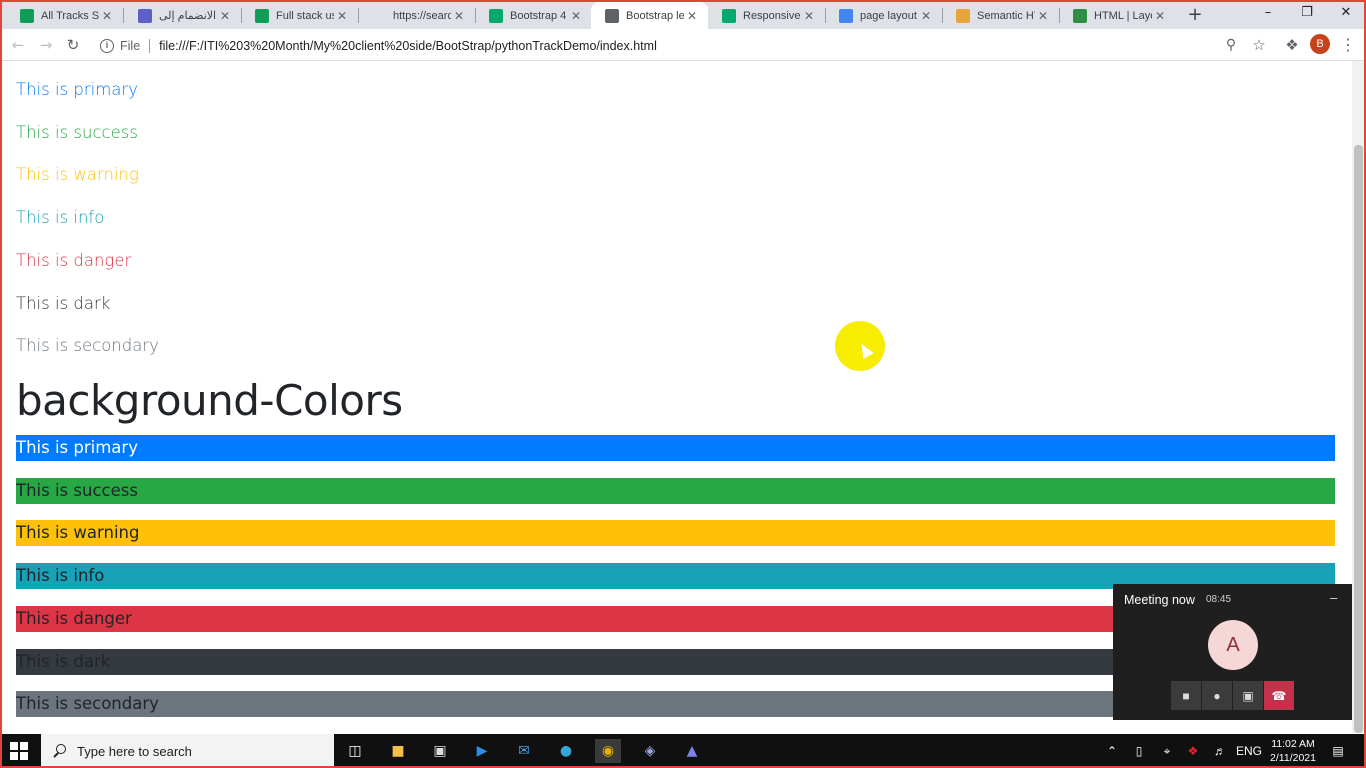  Describe the element at coordinates (1231, 45) in the screenshot. I see `zoom-icon: ⚲` at that location.